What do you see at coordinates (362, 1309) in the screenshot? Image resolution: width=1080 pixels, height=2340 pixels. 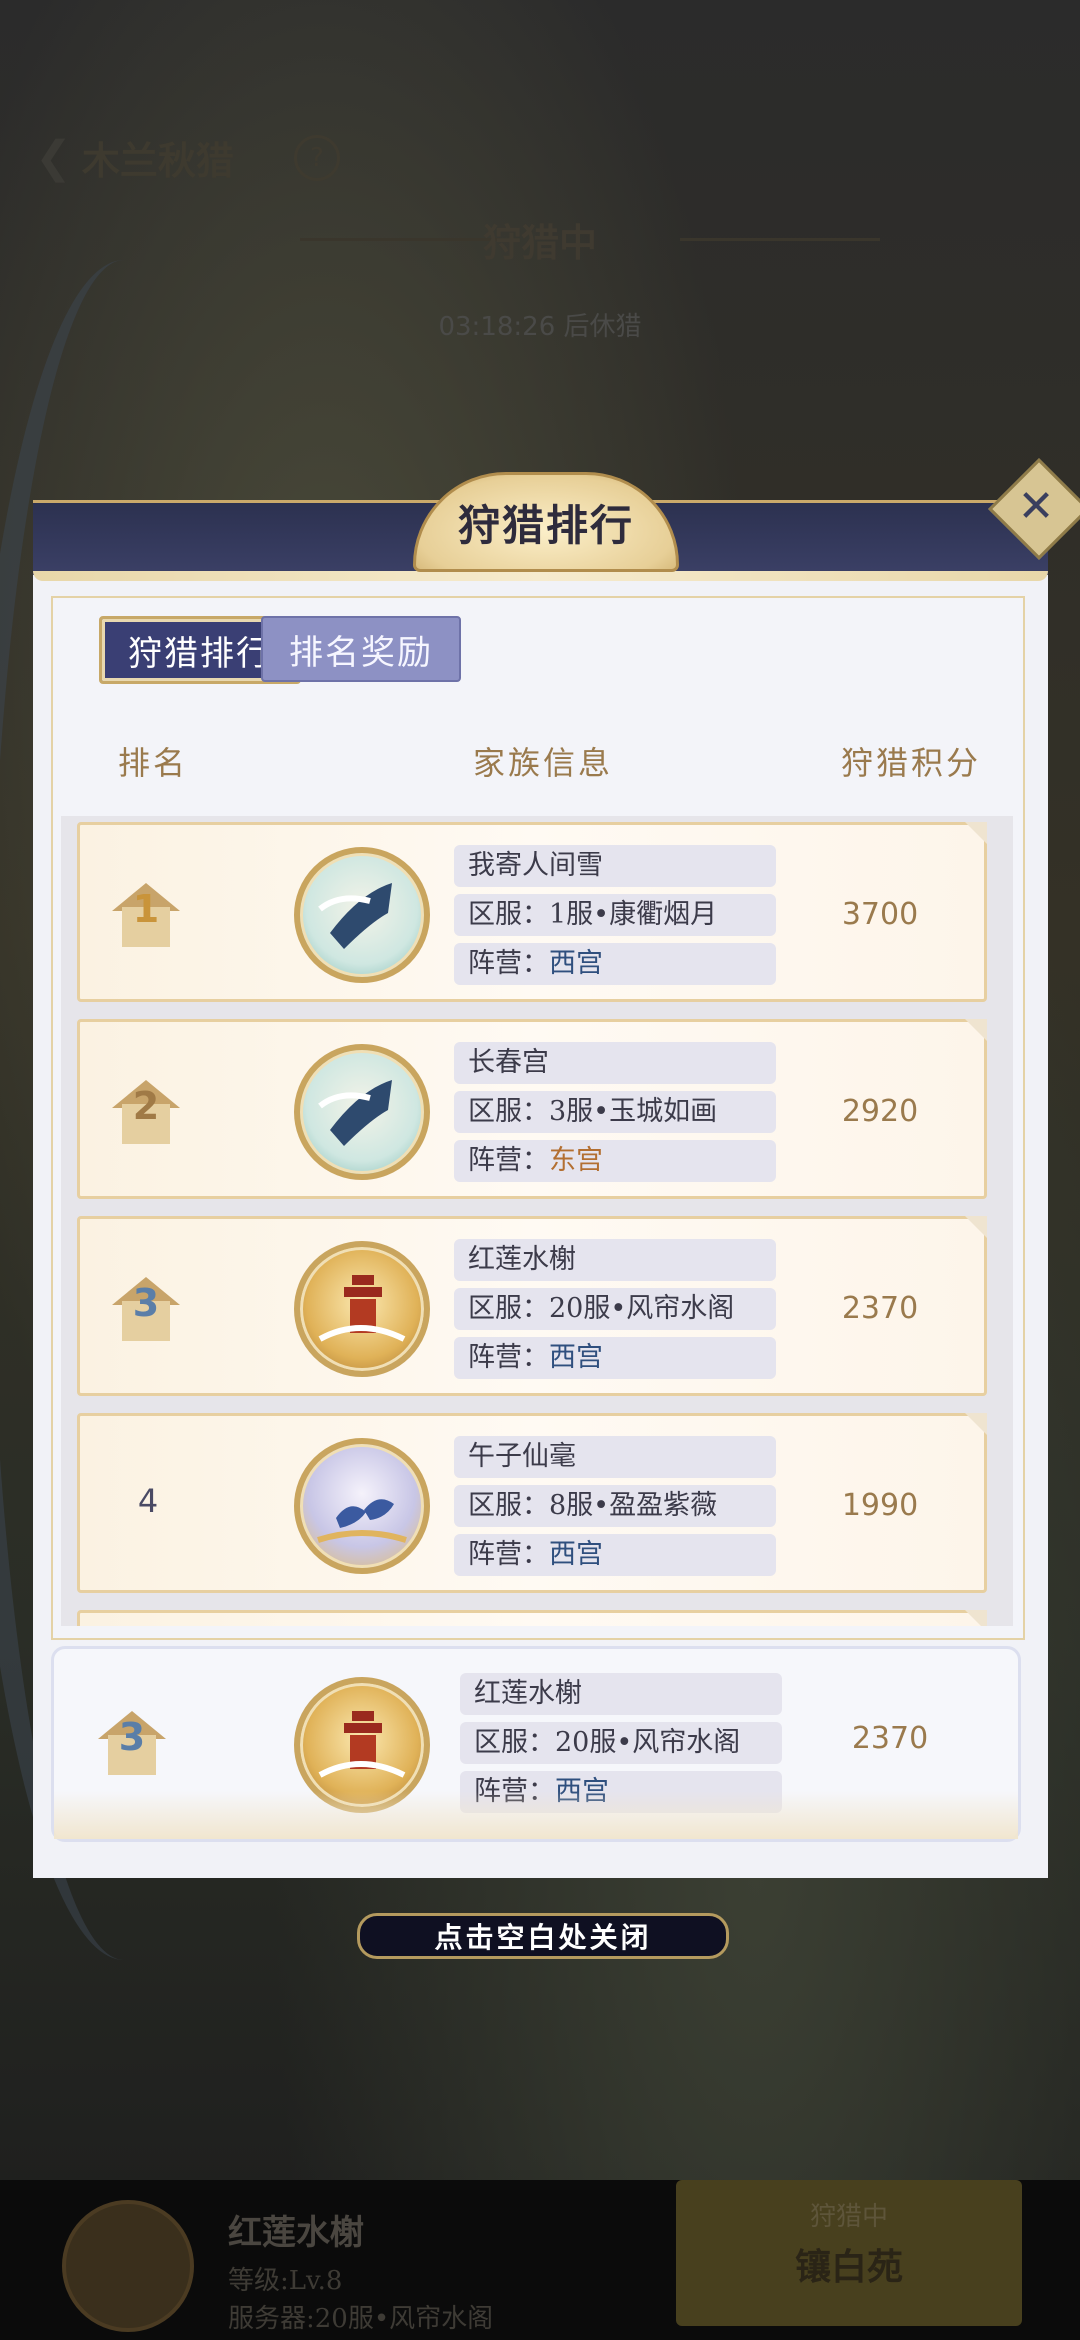 I see `pagoda-emblem-icon` at bounding box center [362, 1309].